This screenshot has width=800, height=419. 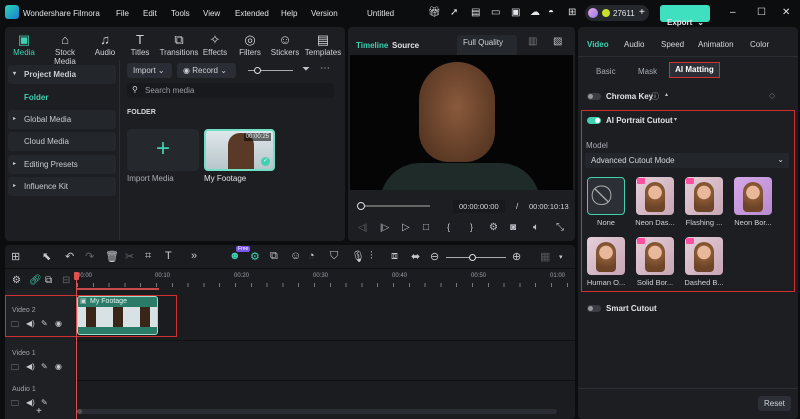 I want to click on credits-pill: 27611 +, so click(x=617, y=13).